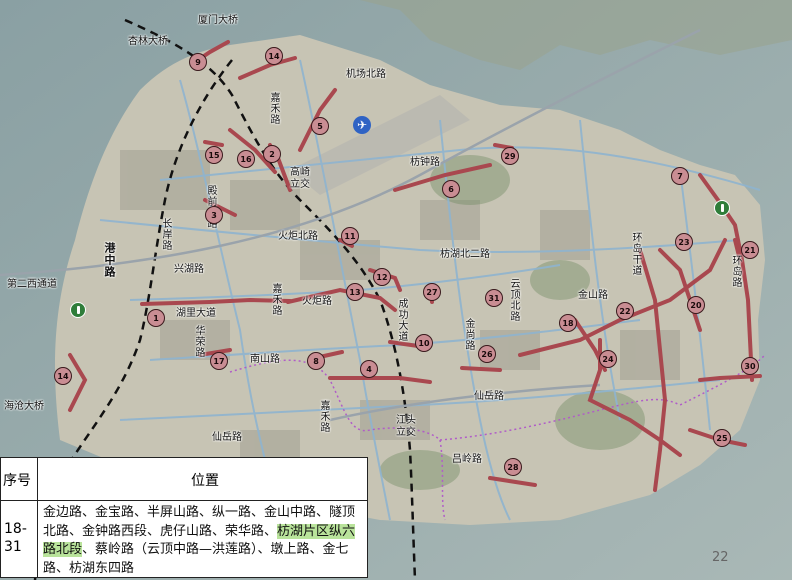 The image size is (792, 580). I want to click on route-number-badge: 23, so click(684, 242).